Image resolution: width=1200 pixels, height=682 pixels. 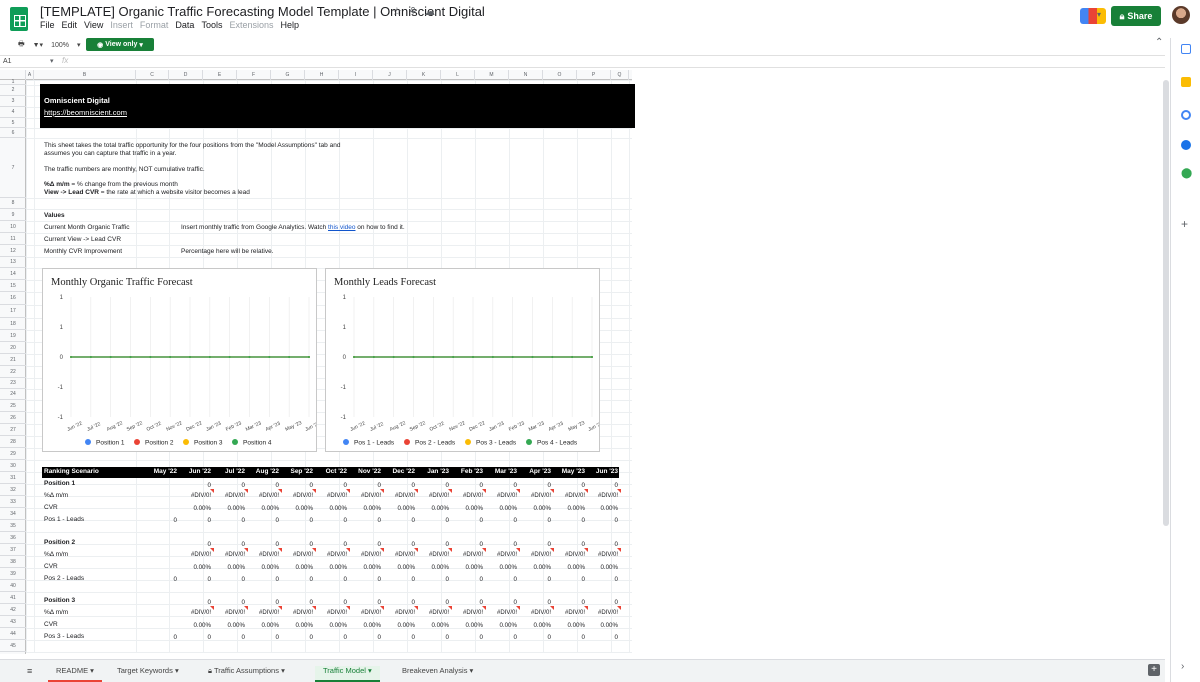 I want to click on row-header-19: 19, so click(x=13, y=336).